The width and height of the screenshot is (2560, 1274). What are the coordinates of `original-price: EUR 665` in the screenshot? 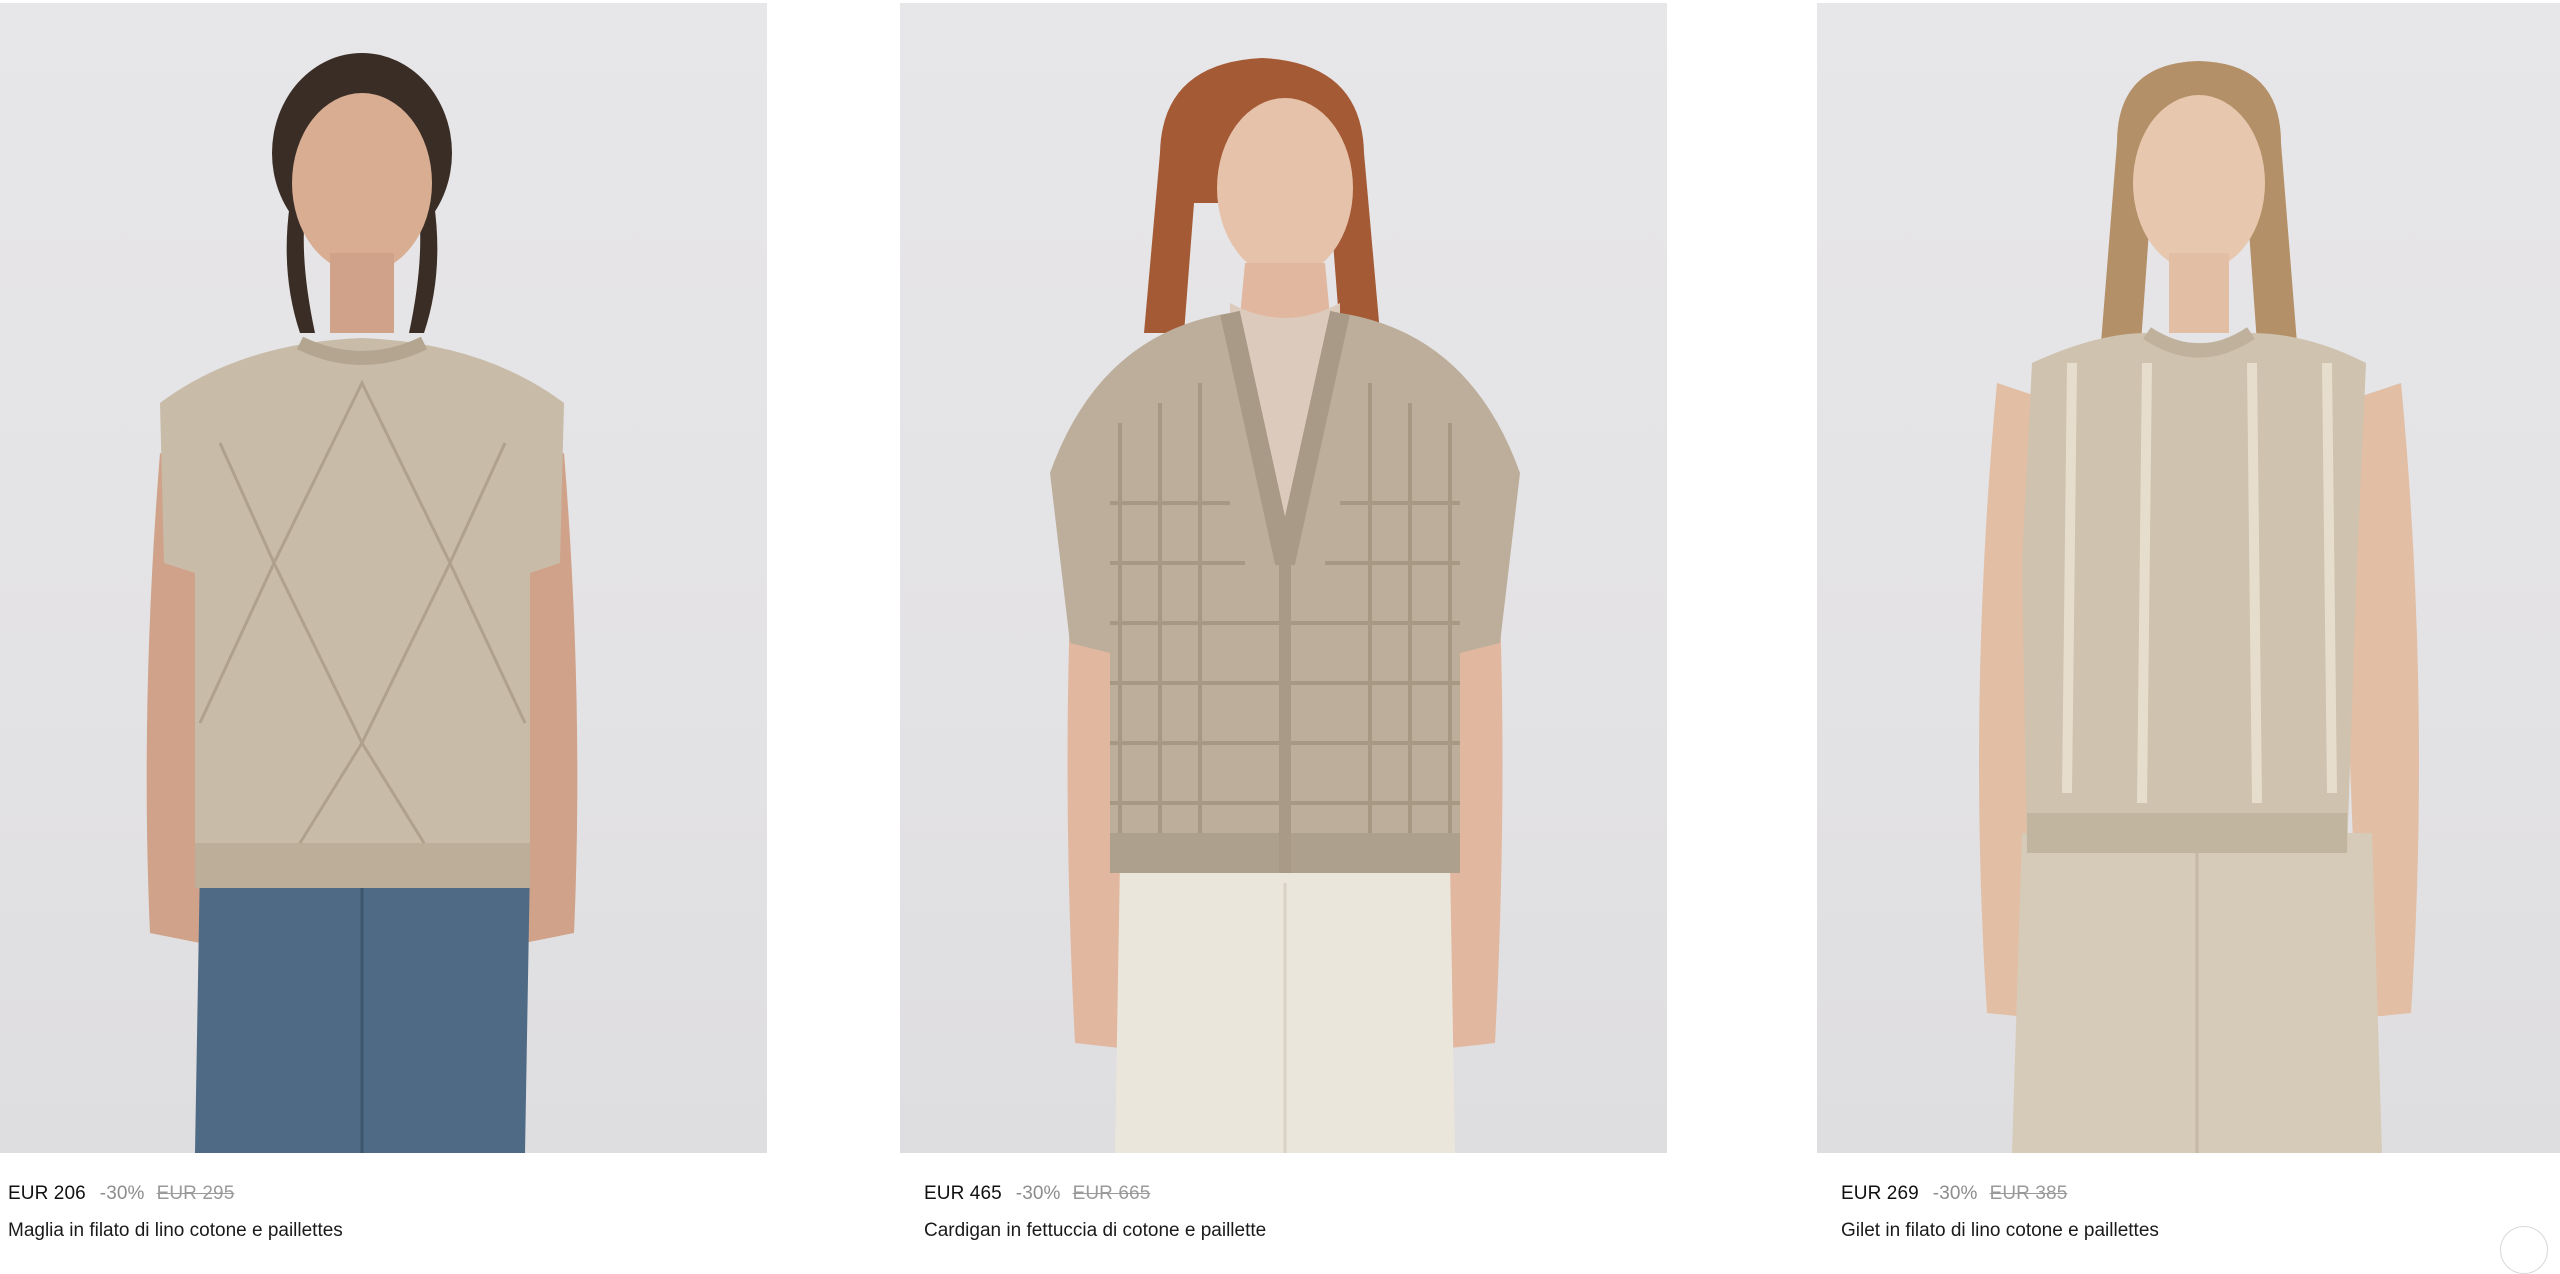 It's located at (1111, 1193).